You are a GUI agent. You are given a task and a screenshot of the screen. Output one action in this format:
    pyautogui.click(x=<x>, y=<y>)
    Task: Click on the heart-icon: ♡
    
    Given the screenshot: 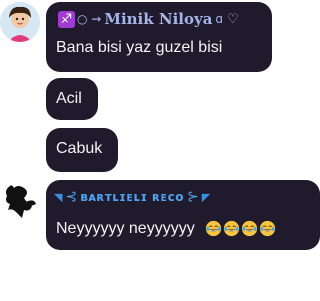 What is the action you would take?
    pyautogui.click(x=233, y=19)
    